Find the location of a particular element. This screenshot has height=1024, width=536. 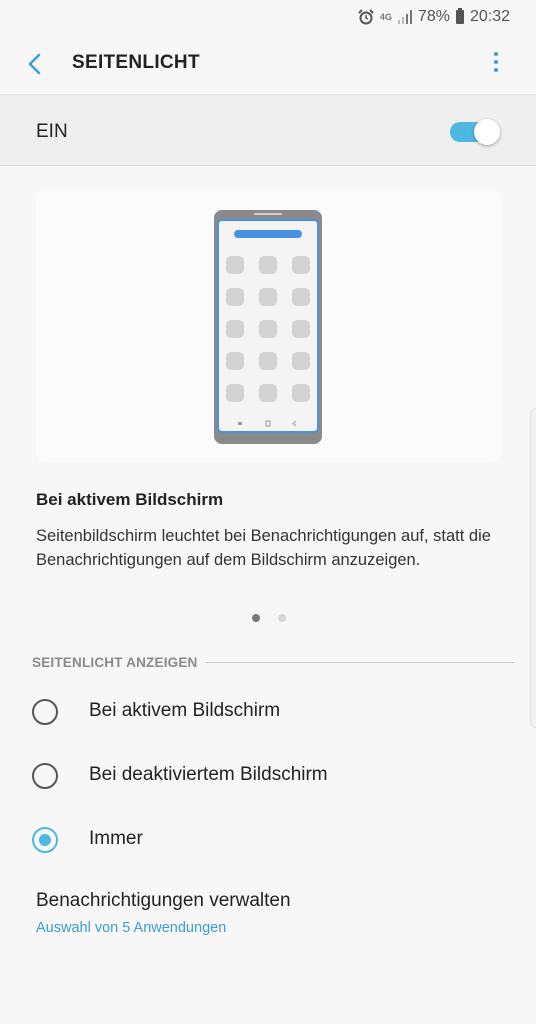

section-header: SEITENLICHT ANZEIGEN is located at coordinates (273, 662).